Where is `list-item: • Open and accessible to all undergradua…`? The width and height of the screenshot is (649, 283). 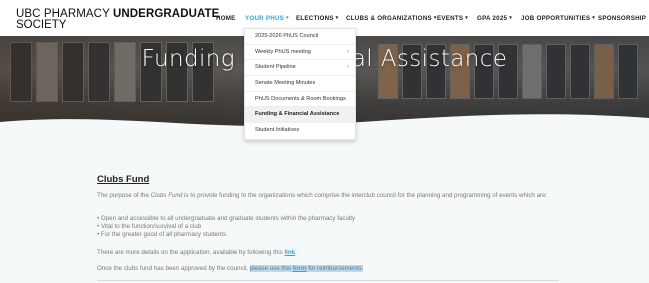
list-item: • Open and accessible to all undergradua… is located at coordinates (226, 218).